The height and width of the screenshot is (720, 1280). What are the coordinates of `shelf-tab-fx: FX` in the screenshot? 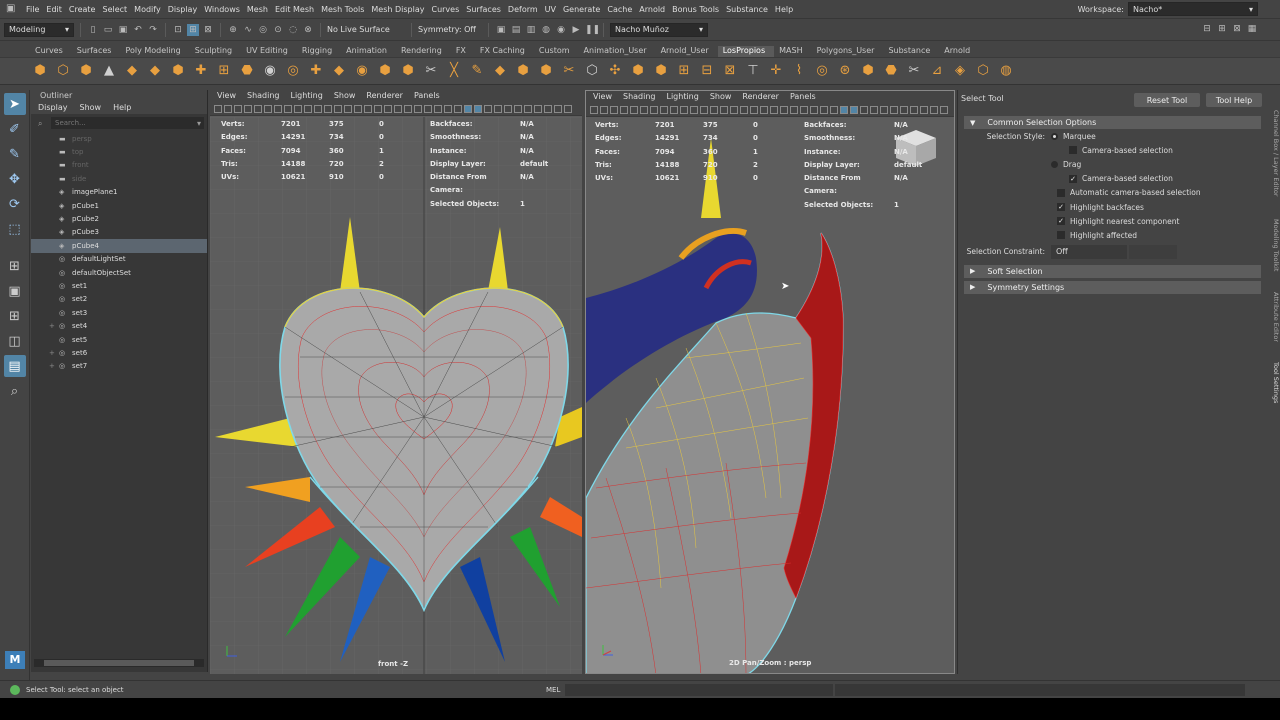 It's located at (463, 51).